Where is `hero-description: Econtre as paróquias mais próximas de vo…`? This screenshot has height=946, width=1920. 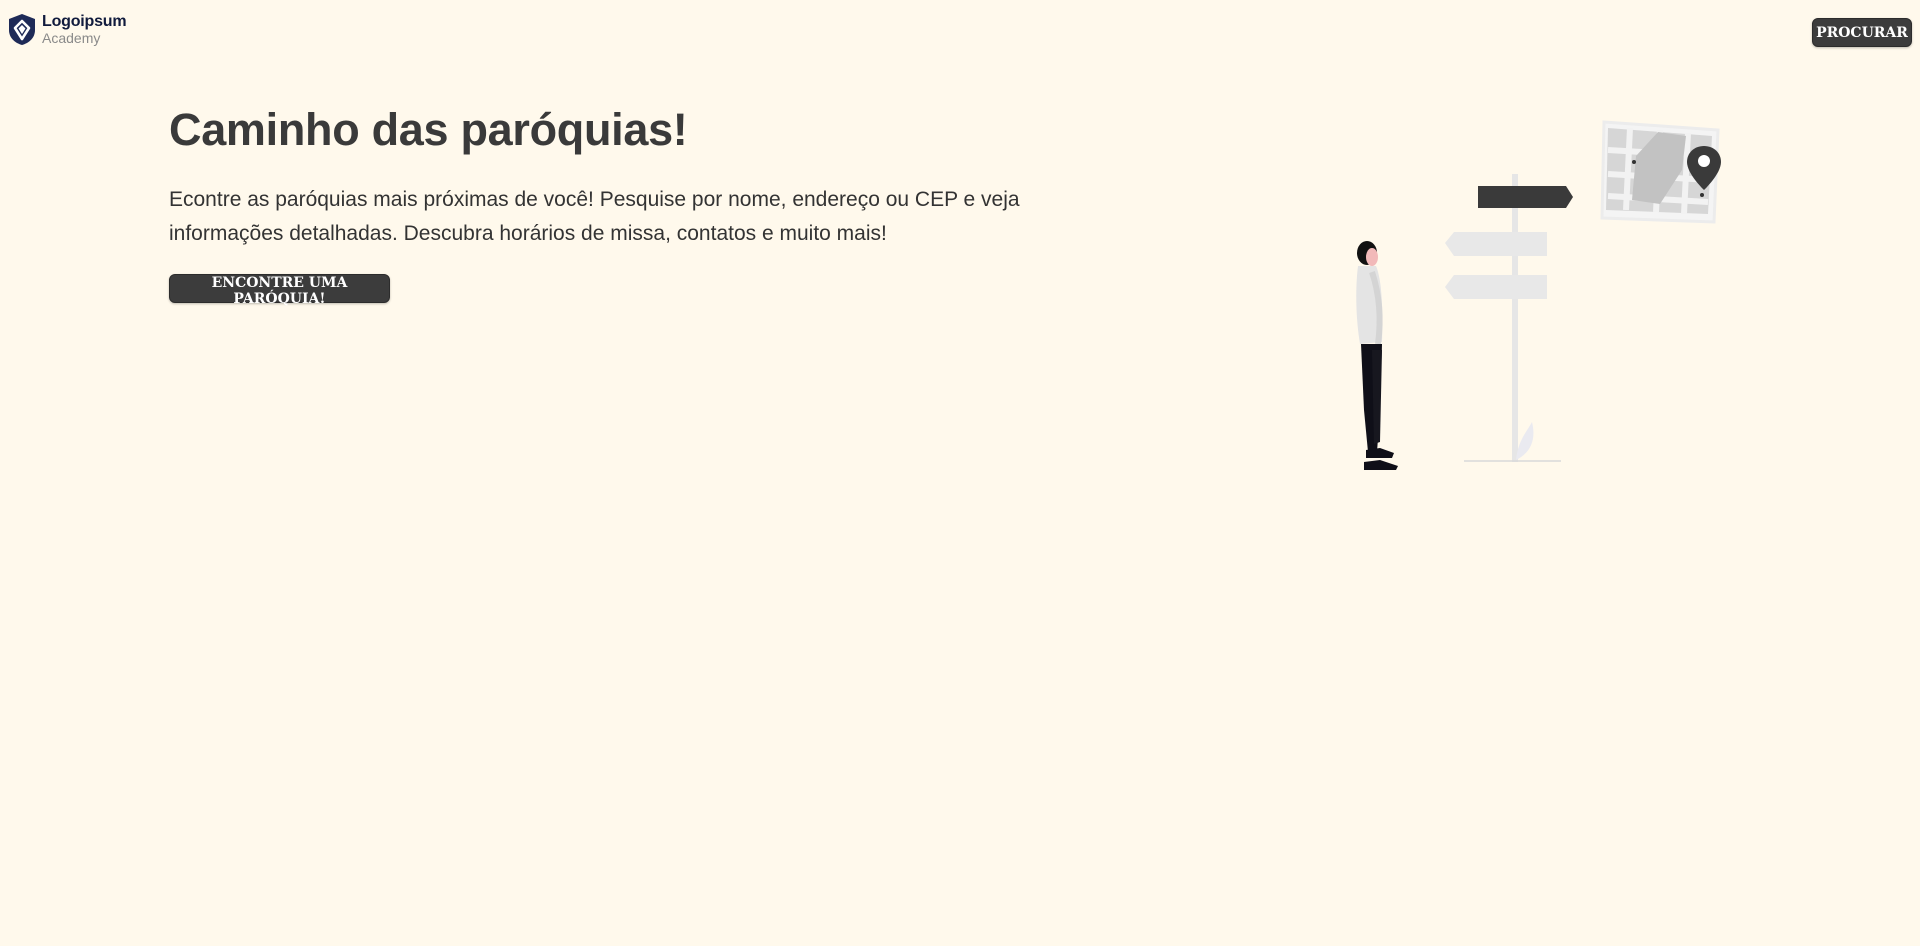
hero-description: Econtre as paróquias mais próximas de vo… is located at coordinates (594, 216).